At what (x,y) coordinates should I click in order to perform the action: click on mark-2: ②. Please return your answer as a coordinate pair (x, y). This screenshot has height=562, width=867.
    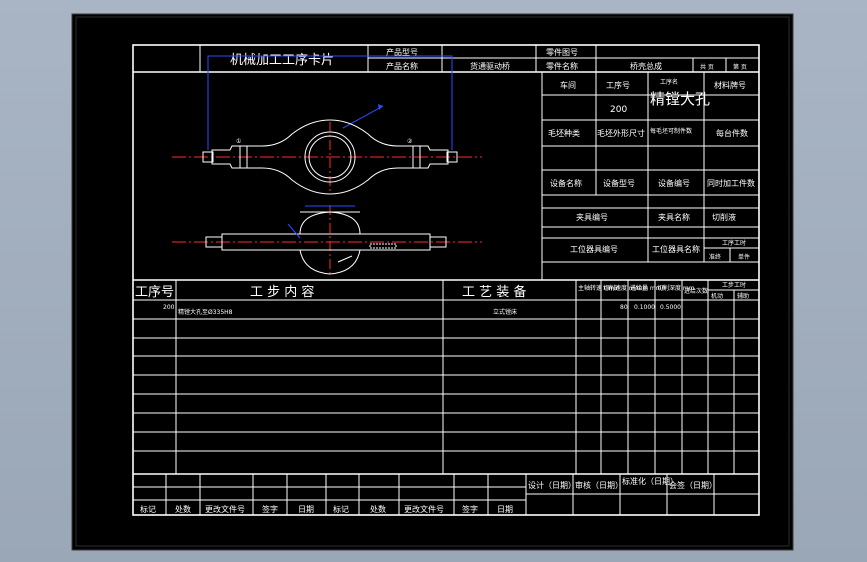
    Looking at the image, I should click on (410, 141).